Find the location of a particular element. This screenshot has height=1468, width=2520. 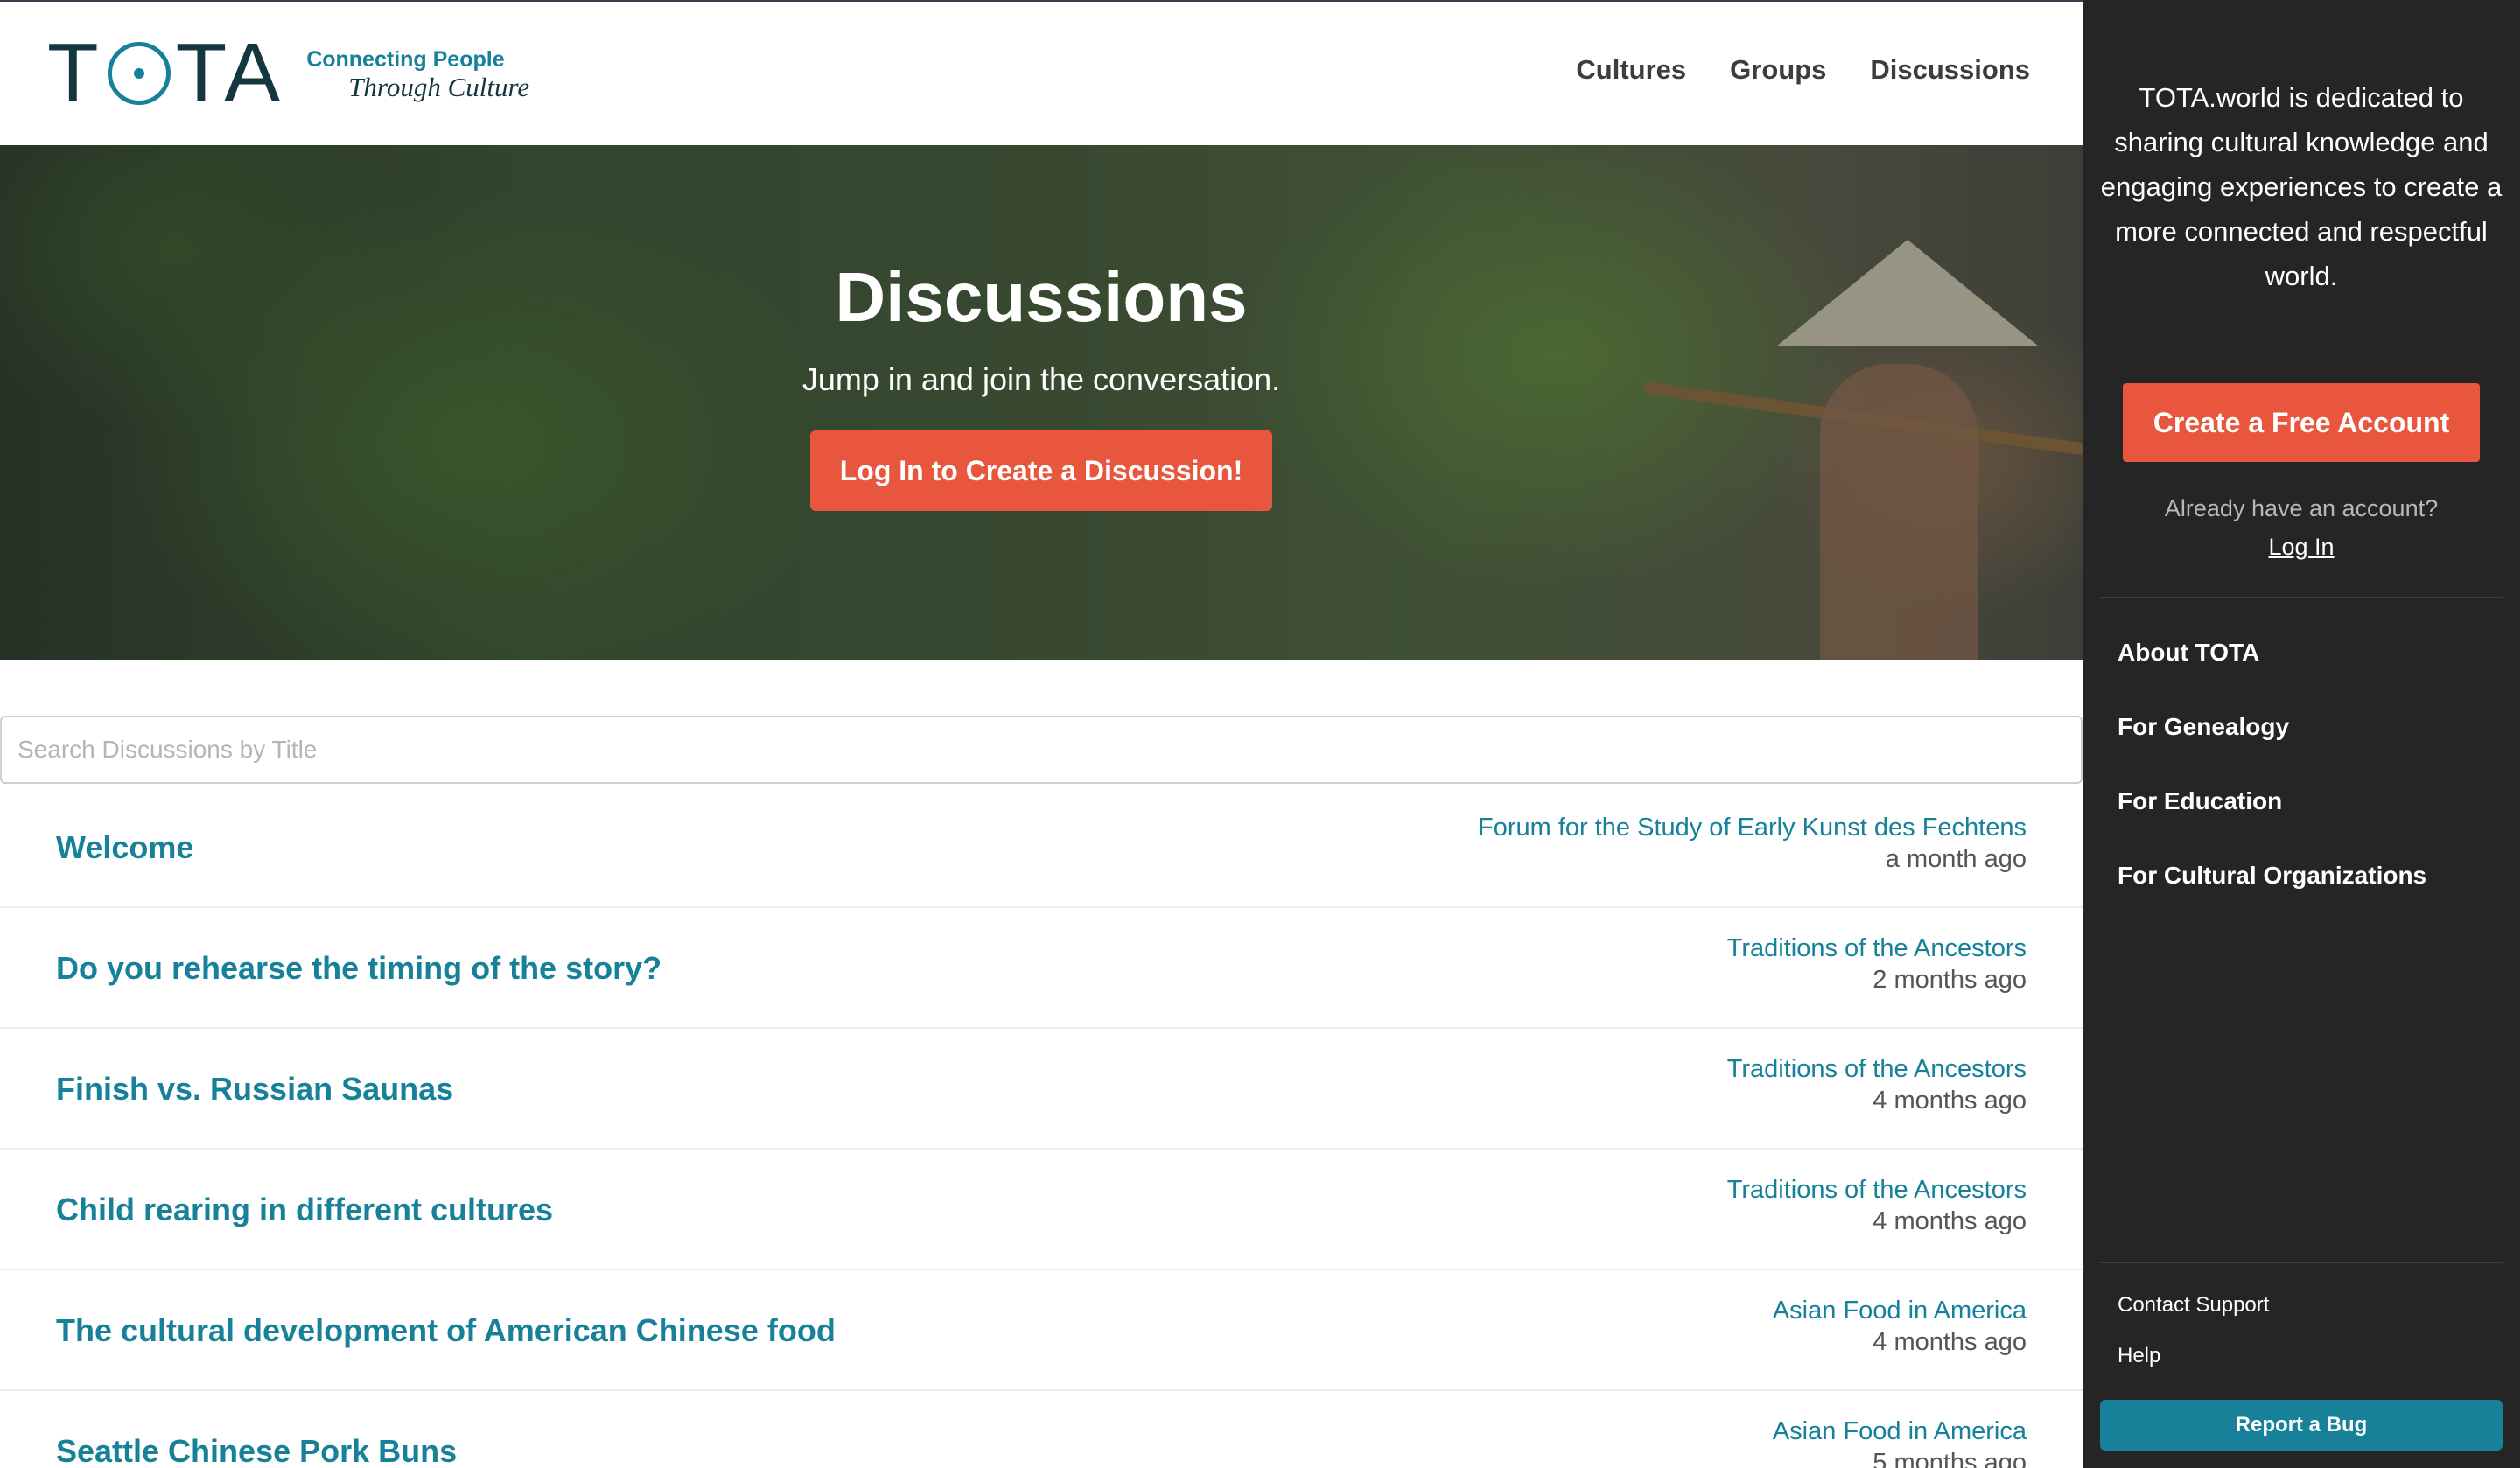

sidebar-item-education: For Education is located at coordinates (2272, 821).